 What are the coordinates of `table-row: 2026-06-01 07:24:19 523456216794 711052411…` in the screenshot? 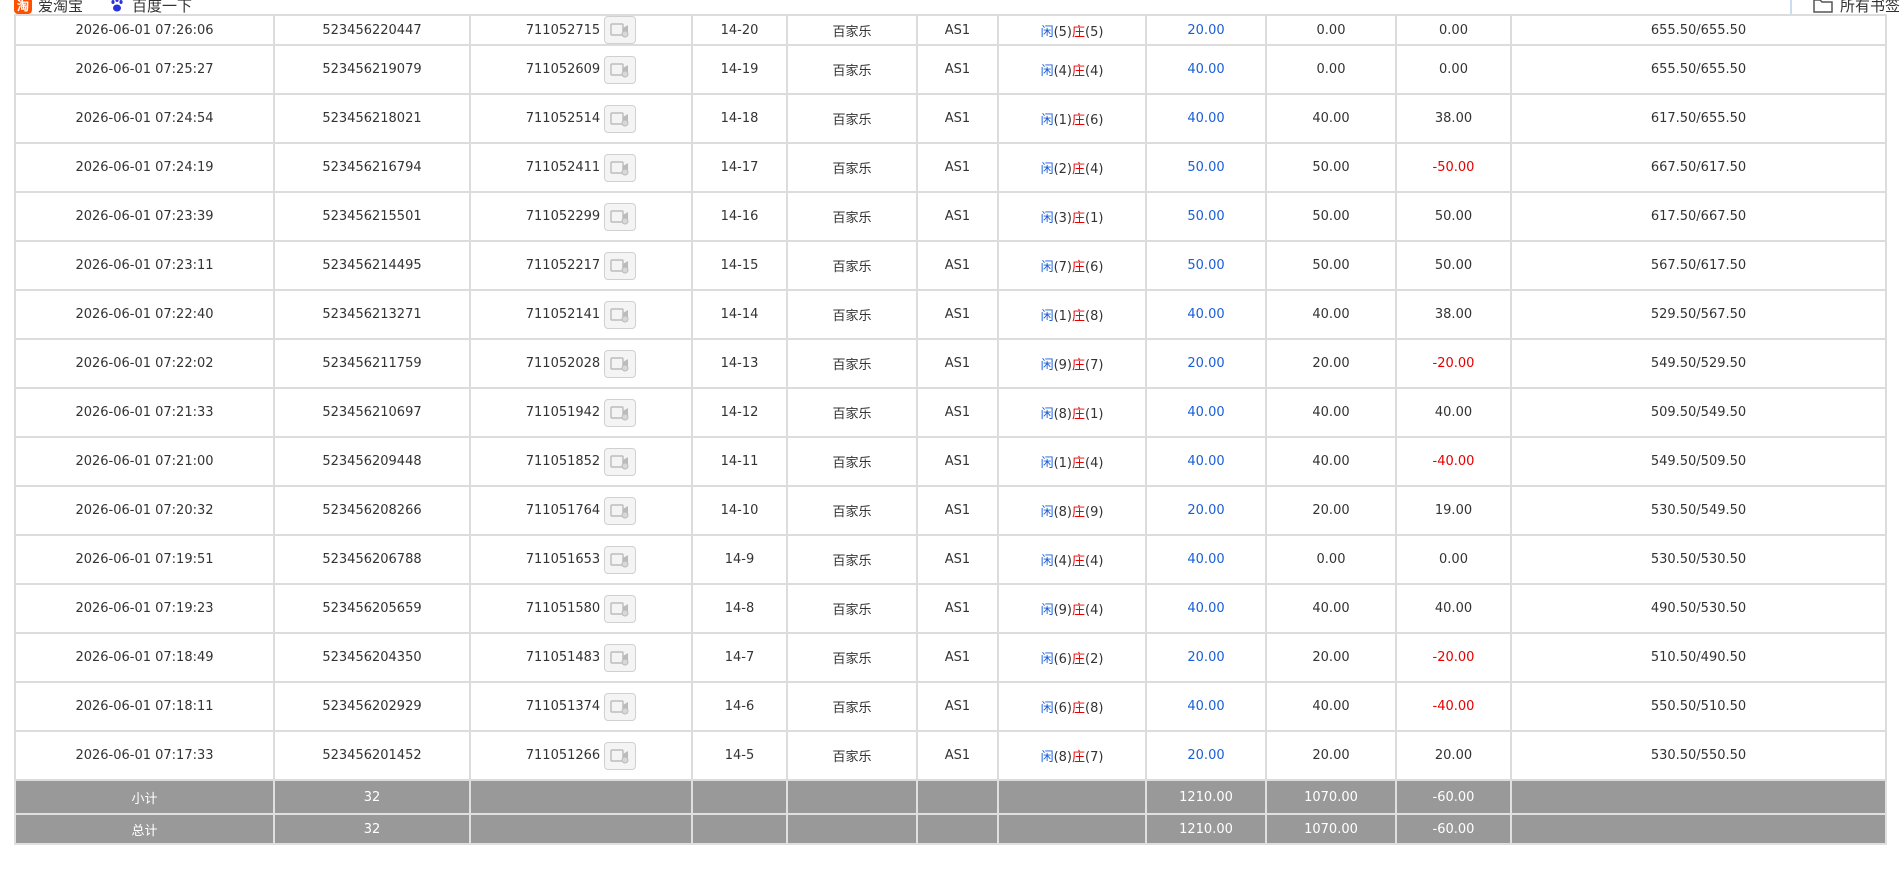 It's located at (950, 167).